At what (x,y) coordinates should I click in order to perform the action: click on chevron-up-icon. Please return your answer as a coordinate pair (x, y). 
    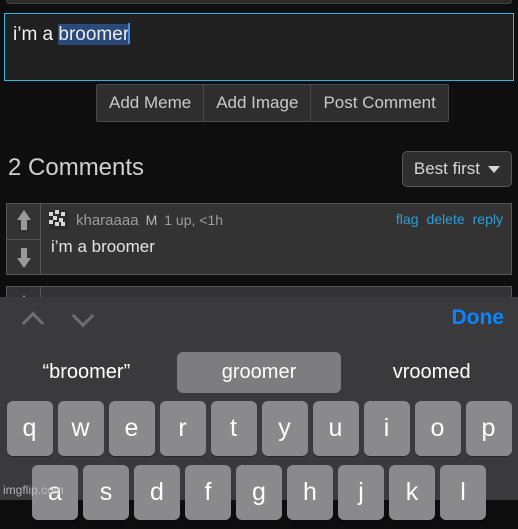
    Looking at the image, I should click on (33, 318).